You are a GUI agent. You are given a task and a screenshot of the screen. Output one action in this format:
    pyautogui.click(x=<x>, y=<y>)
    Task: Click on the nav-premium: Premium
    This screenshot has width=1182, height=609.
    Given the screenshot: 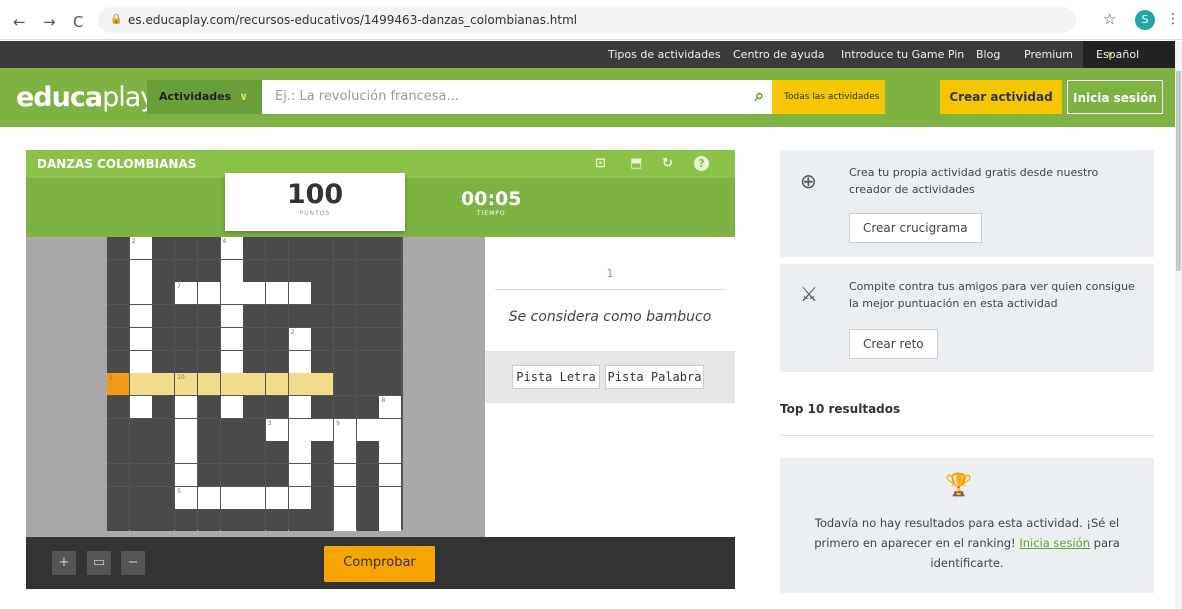 What is the action you would take?
    pyautogui.click(x=1048, y=54)
    